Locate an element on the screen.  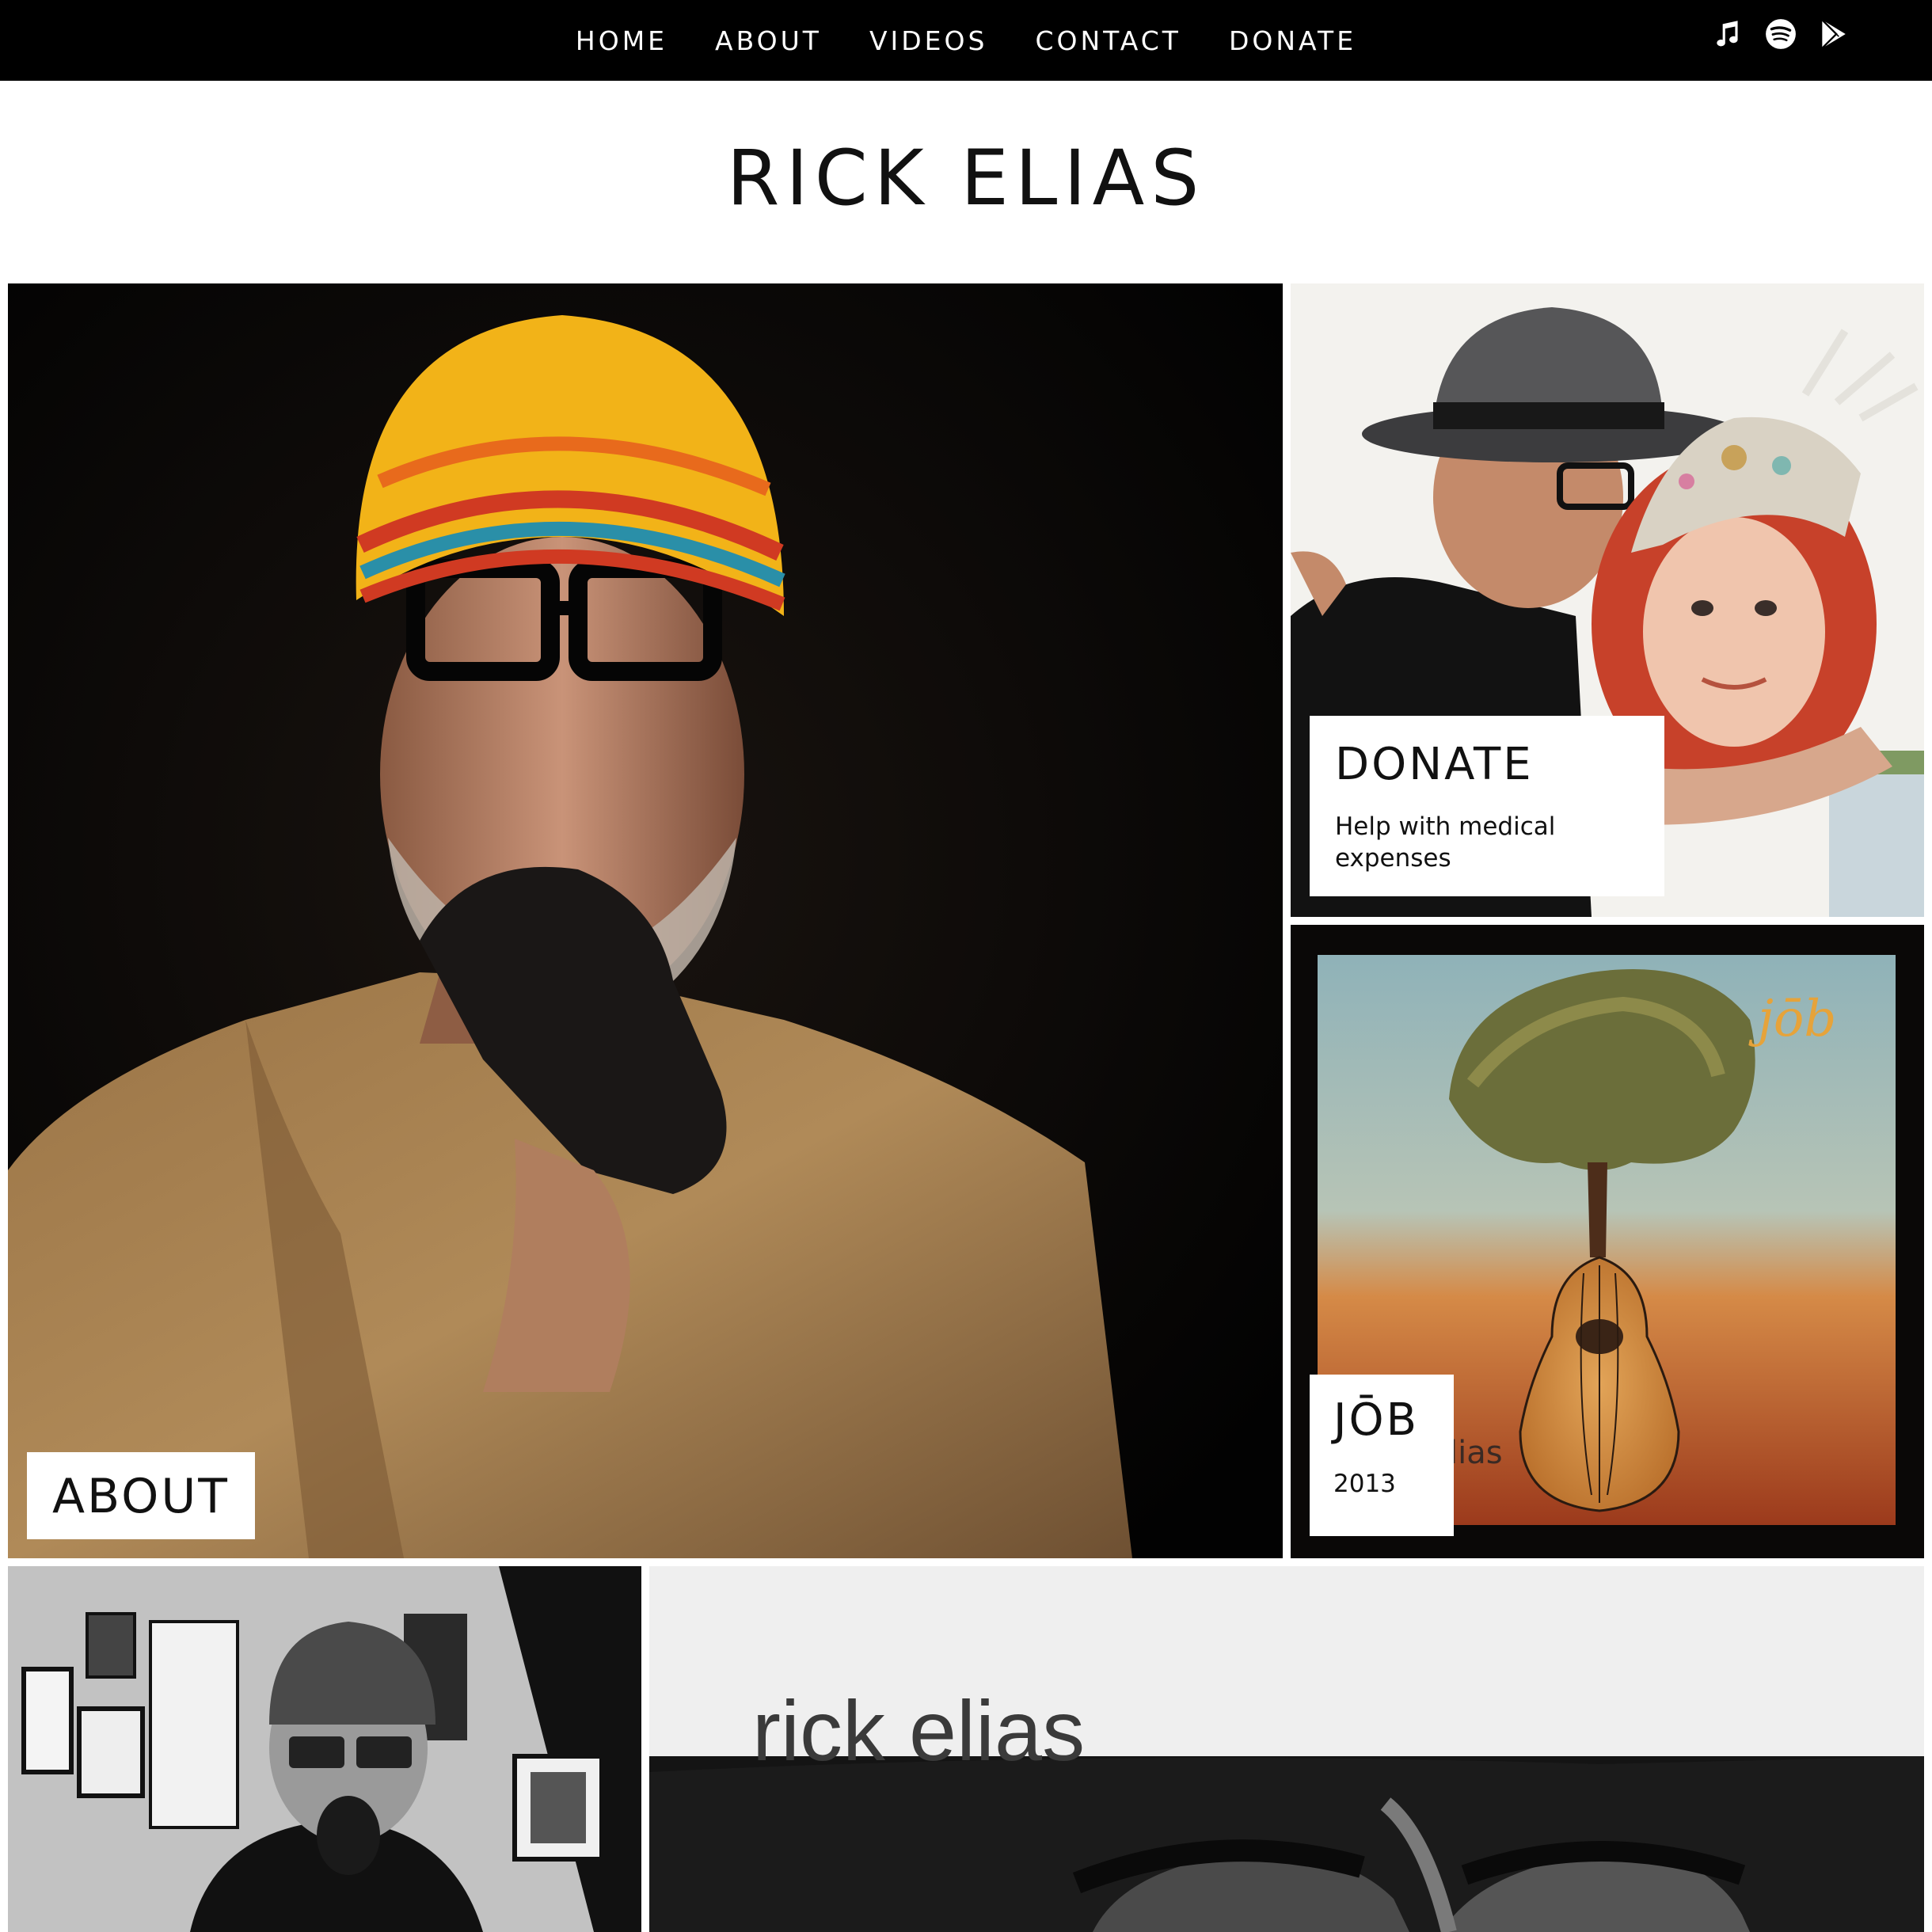
job-cover-lettering-artist: lias is located at coordinates (1476, 1453).